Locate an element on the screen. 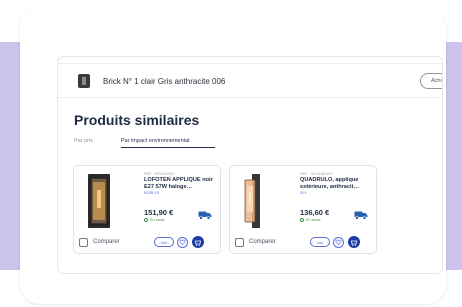 The width and height of the screenshot is (462, 307). buy-button: Achat is located at coordinates (431, 81).